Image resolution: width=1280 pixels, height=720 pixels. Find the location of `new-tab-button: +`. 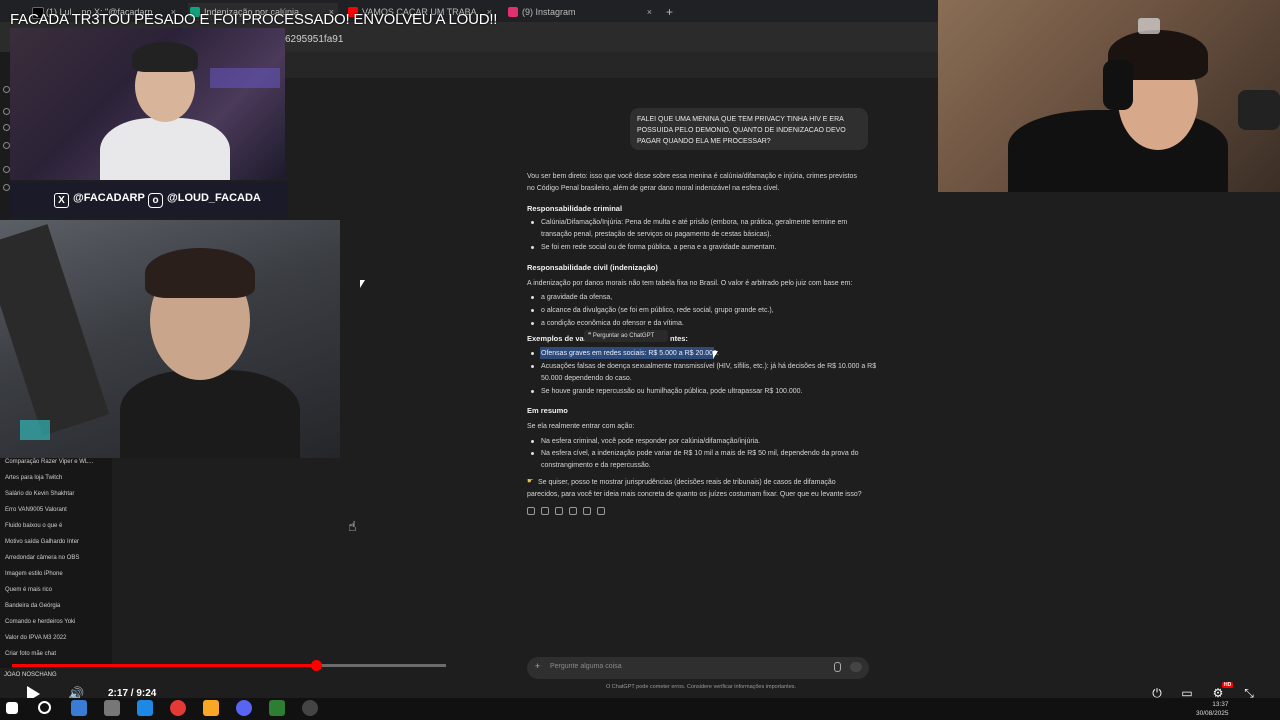

new-tab-button: + is located at coordinates (672, 12).